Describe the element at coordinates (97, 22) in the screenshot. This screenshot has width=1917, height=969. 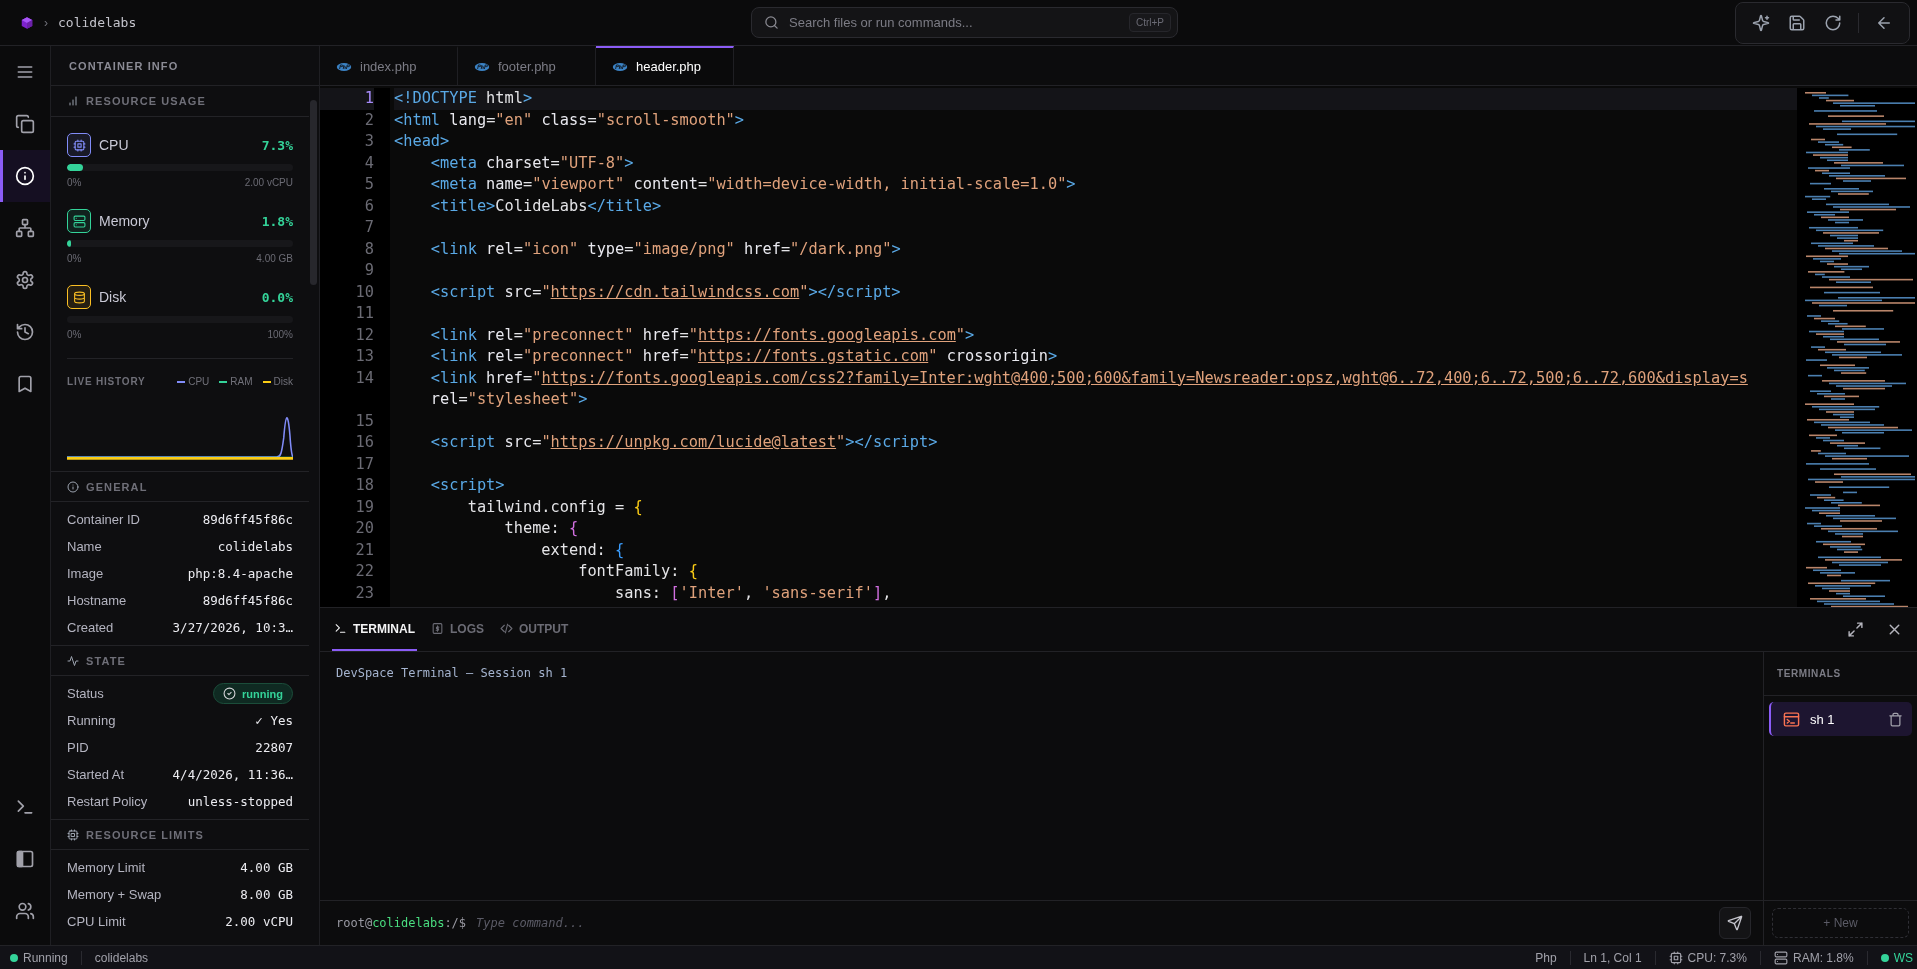
I see `project-name: colidelabs` at that location.